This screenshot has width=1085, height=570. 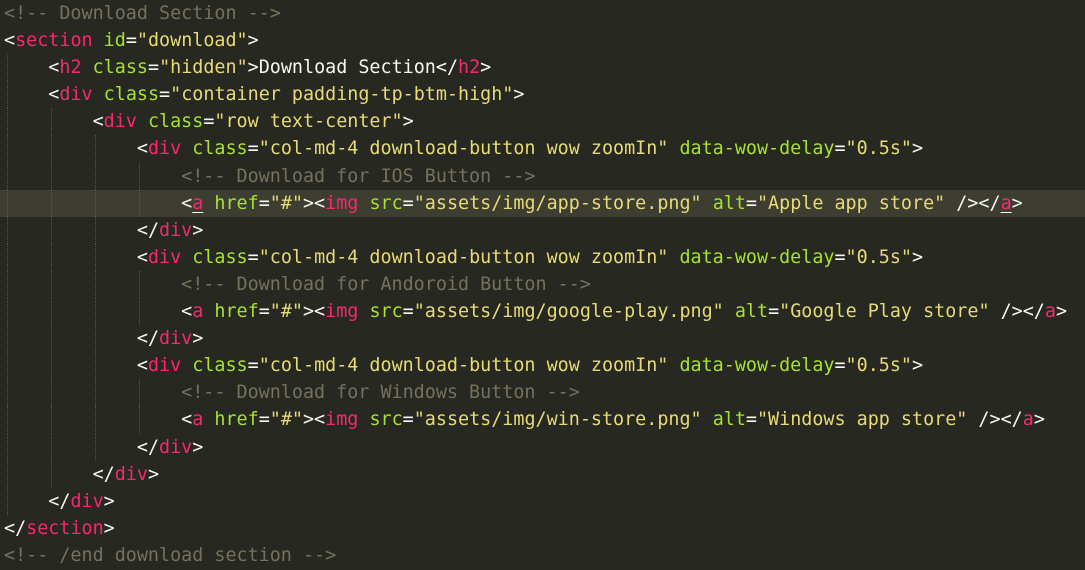 I want to click on tag-name: section, so click(x=65, y=528).